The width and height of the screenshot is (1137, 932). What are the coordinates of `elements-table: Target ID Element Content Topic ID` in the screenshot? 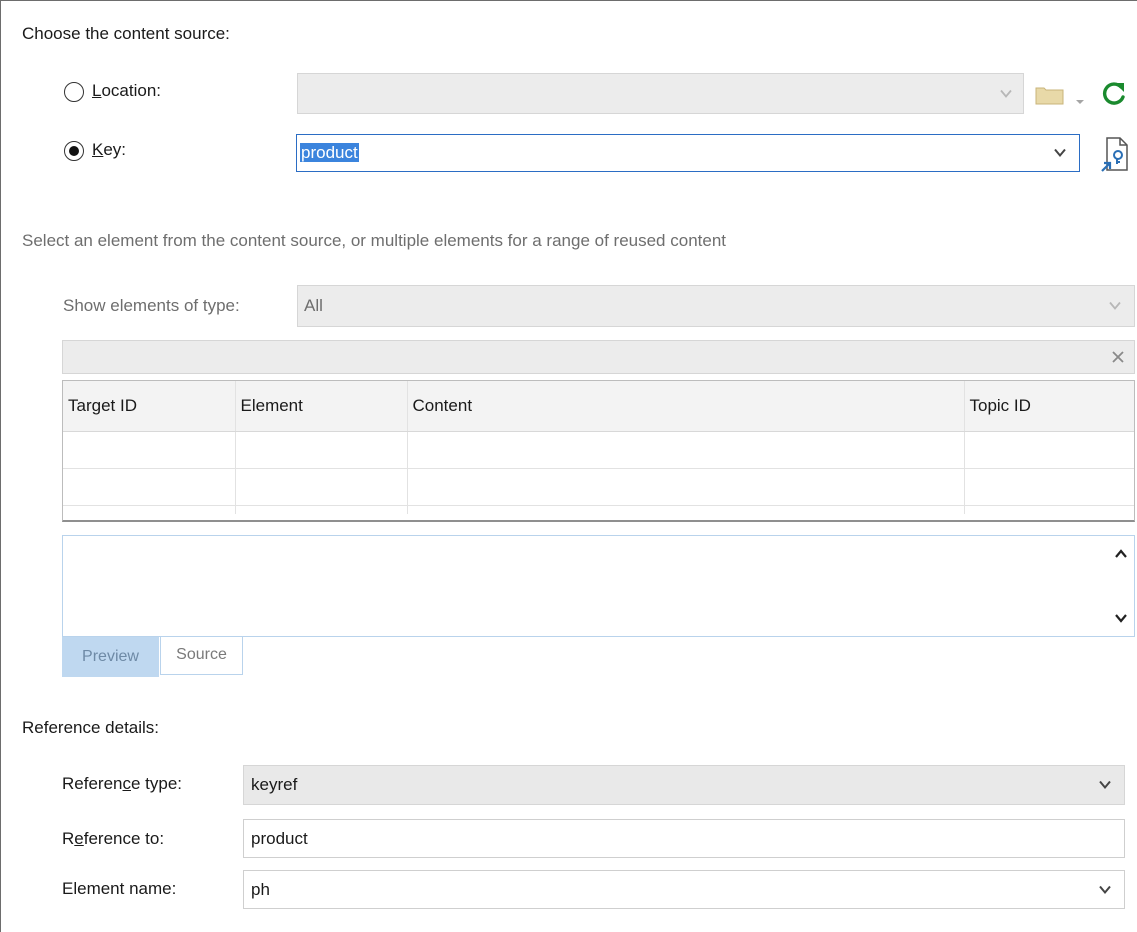 It's located at (598, 451).